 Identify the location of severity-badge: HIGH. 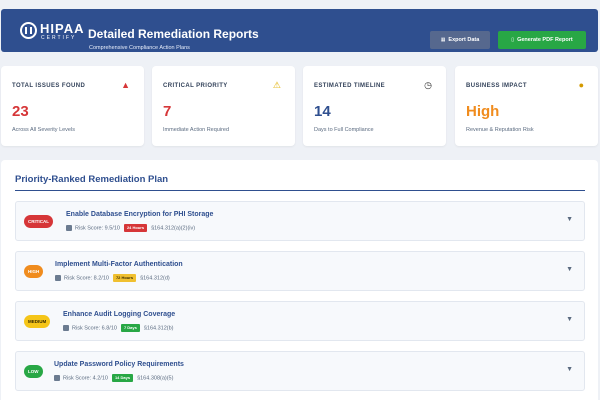
(34, 271).